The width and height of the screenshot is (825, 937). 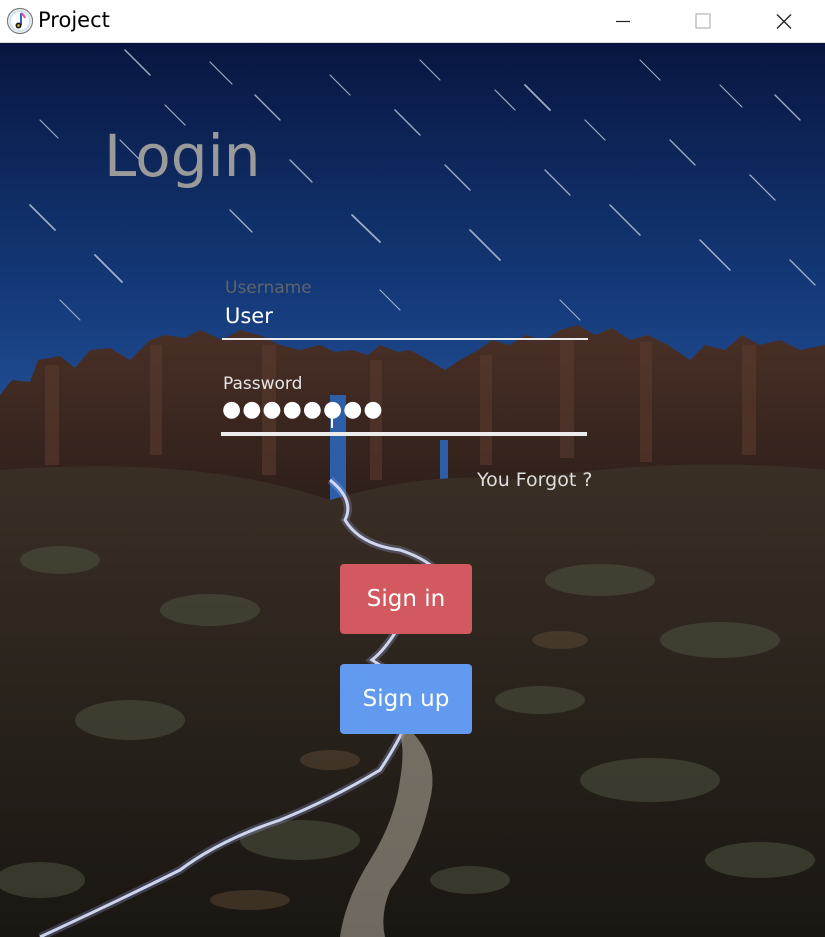 I want to click on login-heading: Login, so click(x=182, y=156).